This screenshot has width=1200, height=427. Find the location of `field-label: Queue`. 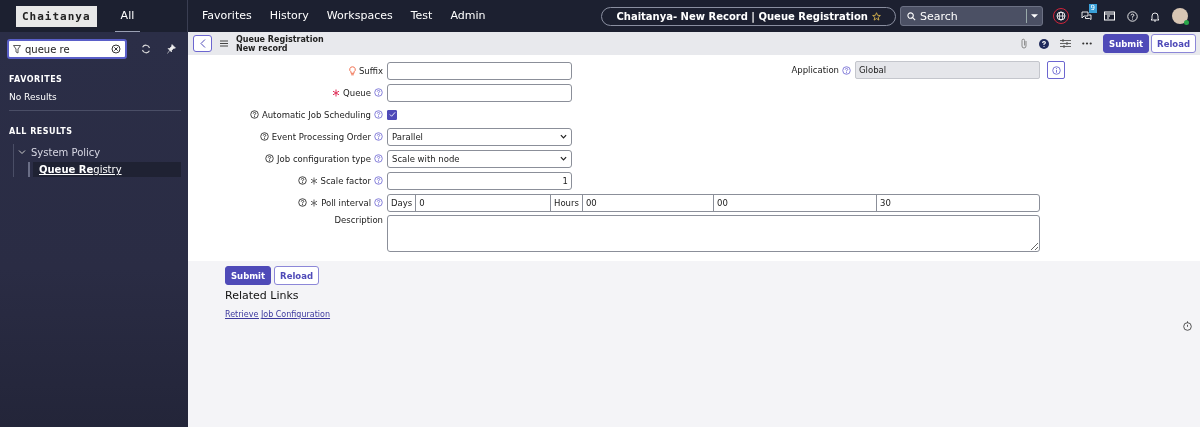

field-label: Queue is located at coordinates (357, 92).